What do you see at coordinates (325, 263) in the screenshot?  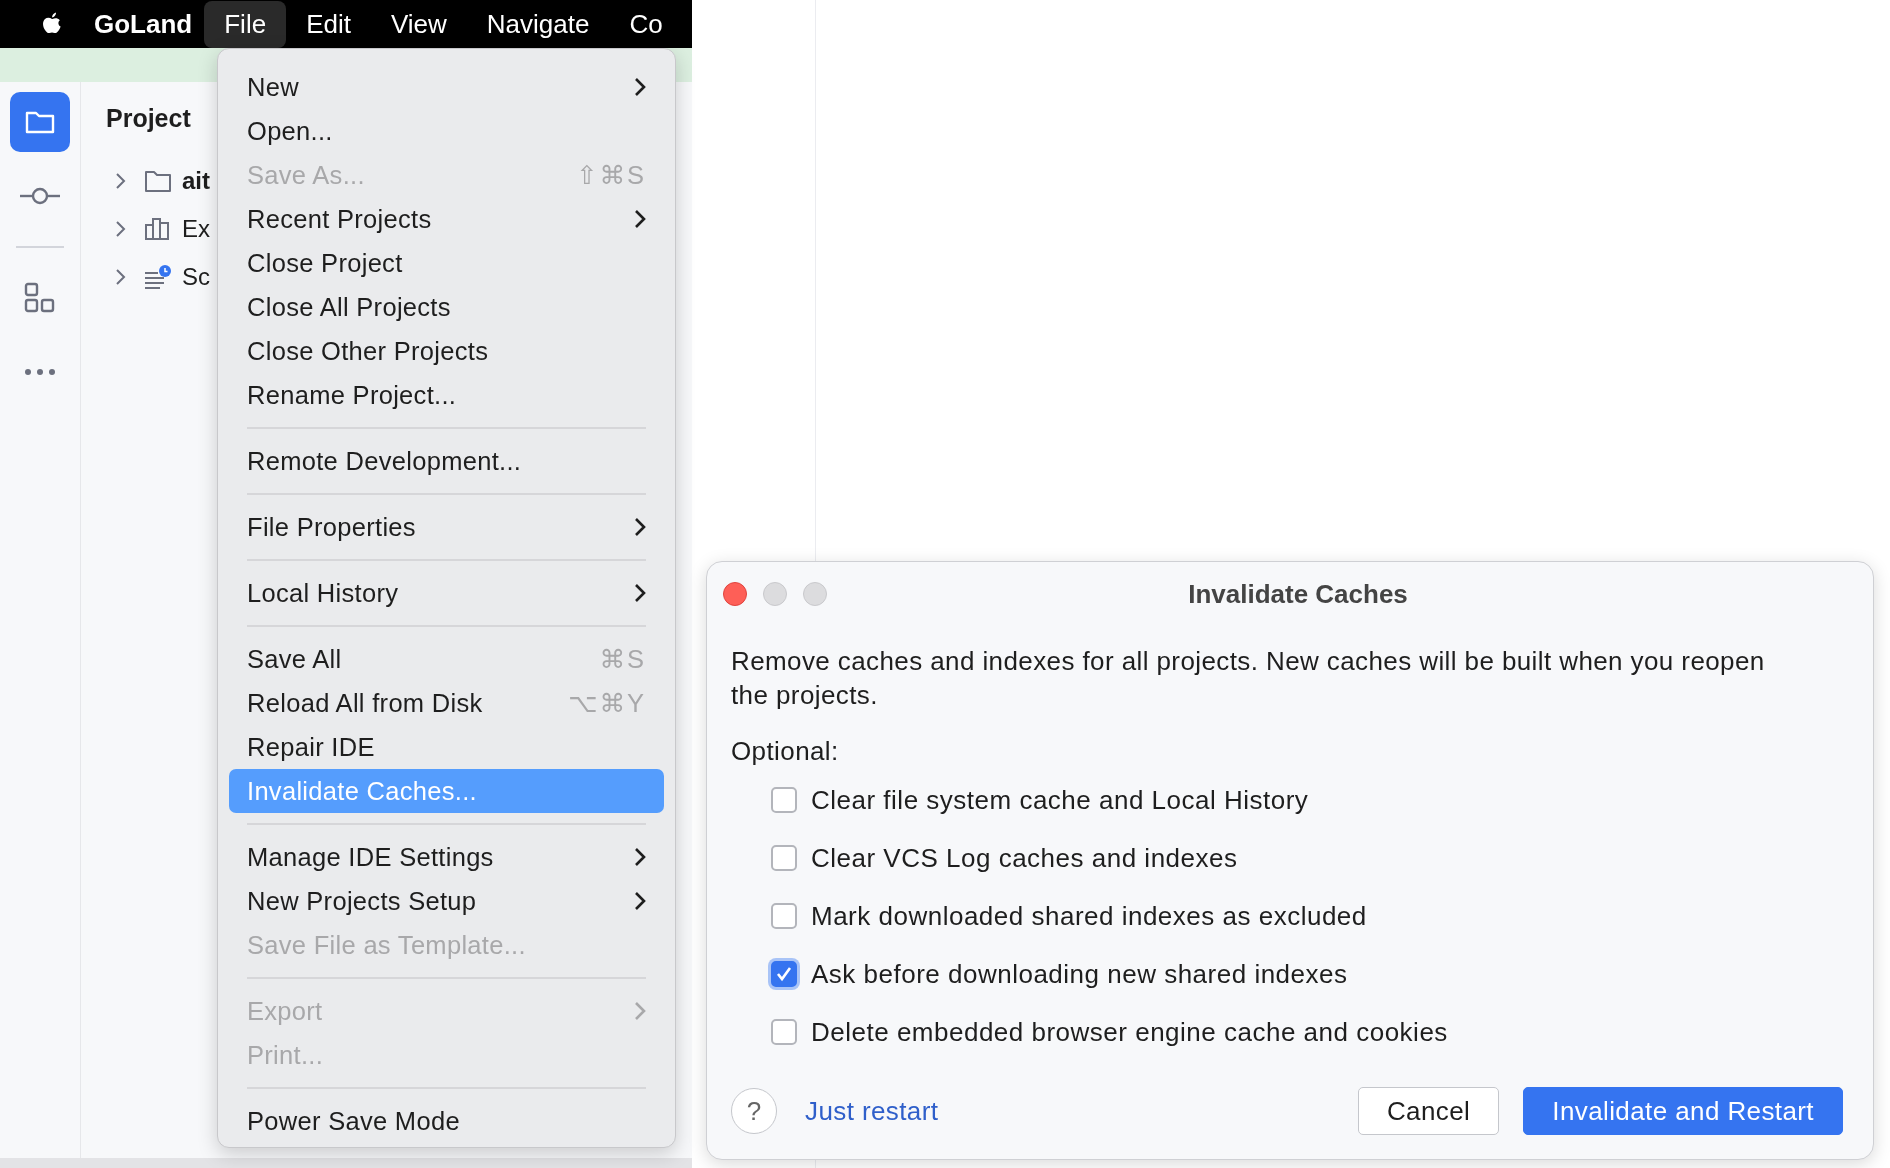 I see `menu-item-label: Close Project` at bounding box center [325, 263].